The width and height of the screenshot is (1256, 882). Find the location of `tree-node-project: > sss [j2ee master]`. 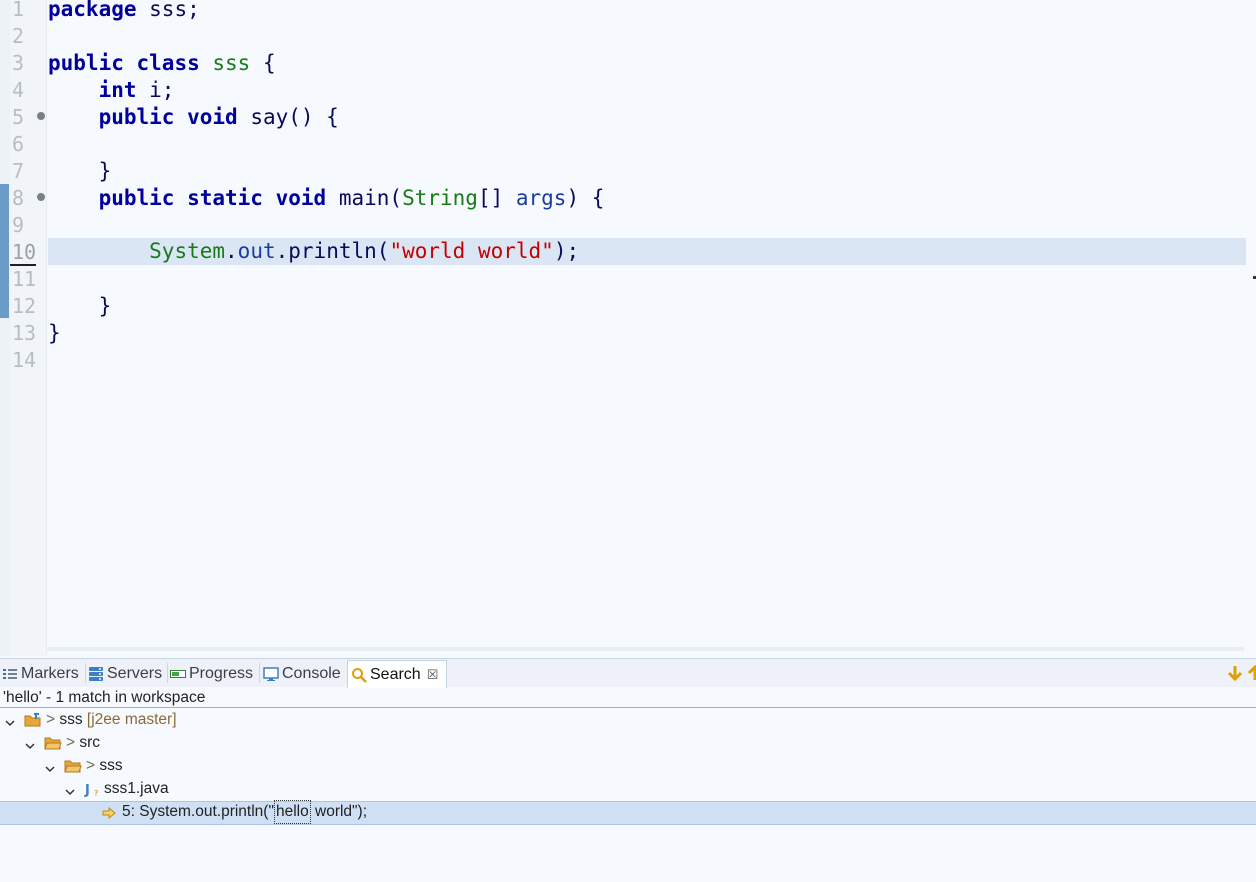

tree-node-project: > sss [j2ee master] is located at coordinates (90, 720).